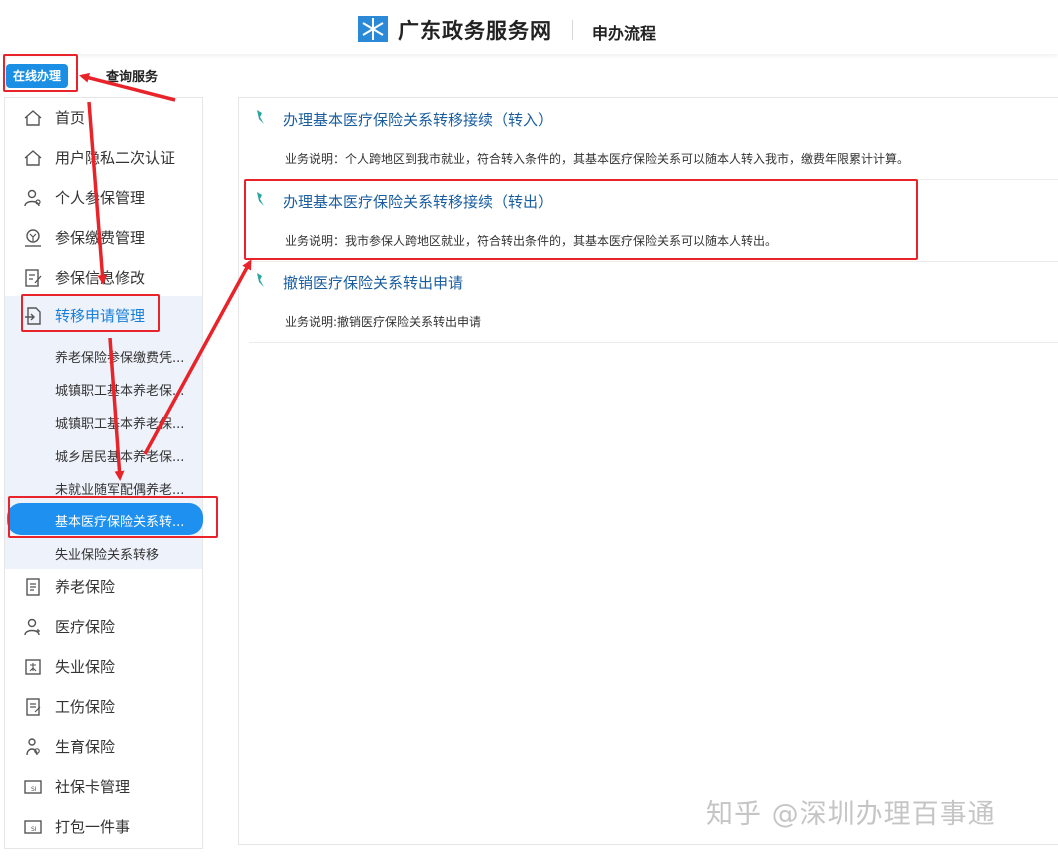  Describe the element at coordinates (132, 75) in the screenshot. I see `tab-query-service: 查询服务` at that location.